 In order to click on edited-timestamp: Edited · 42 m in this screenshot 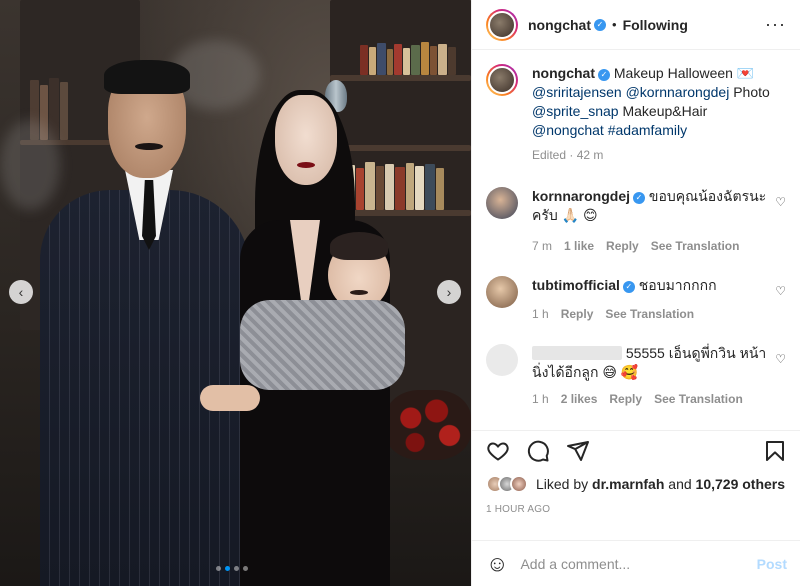, I will do `click(568, 155)`.